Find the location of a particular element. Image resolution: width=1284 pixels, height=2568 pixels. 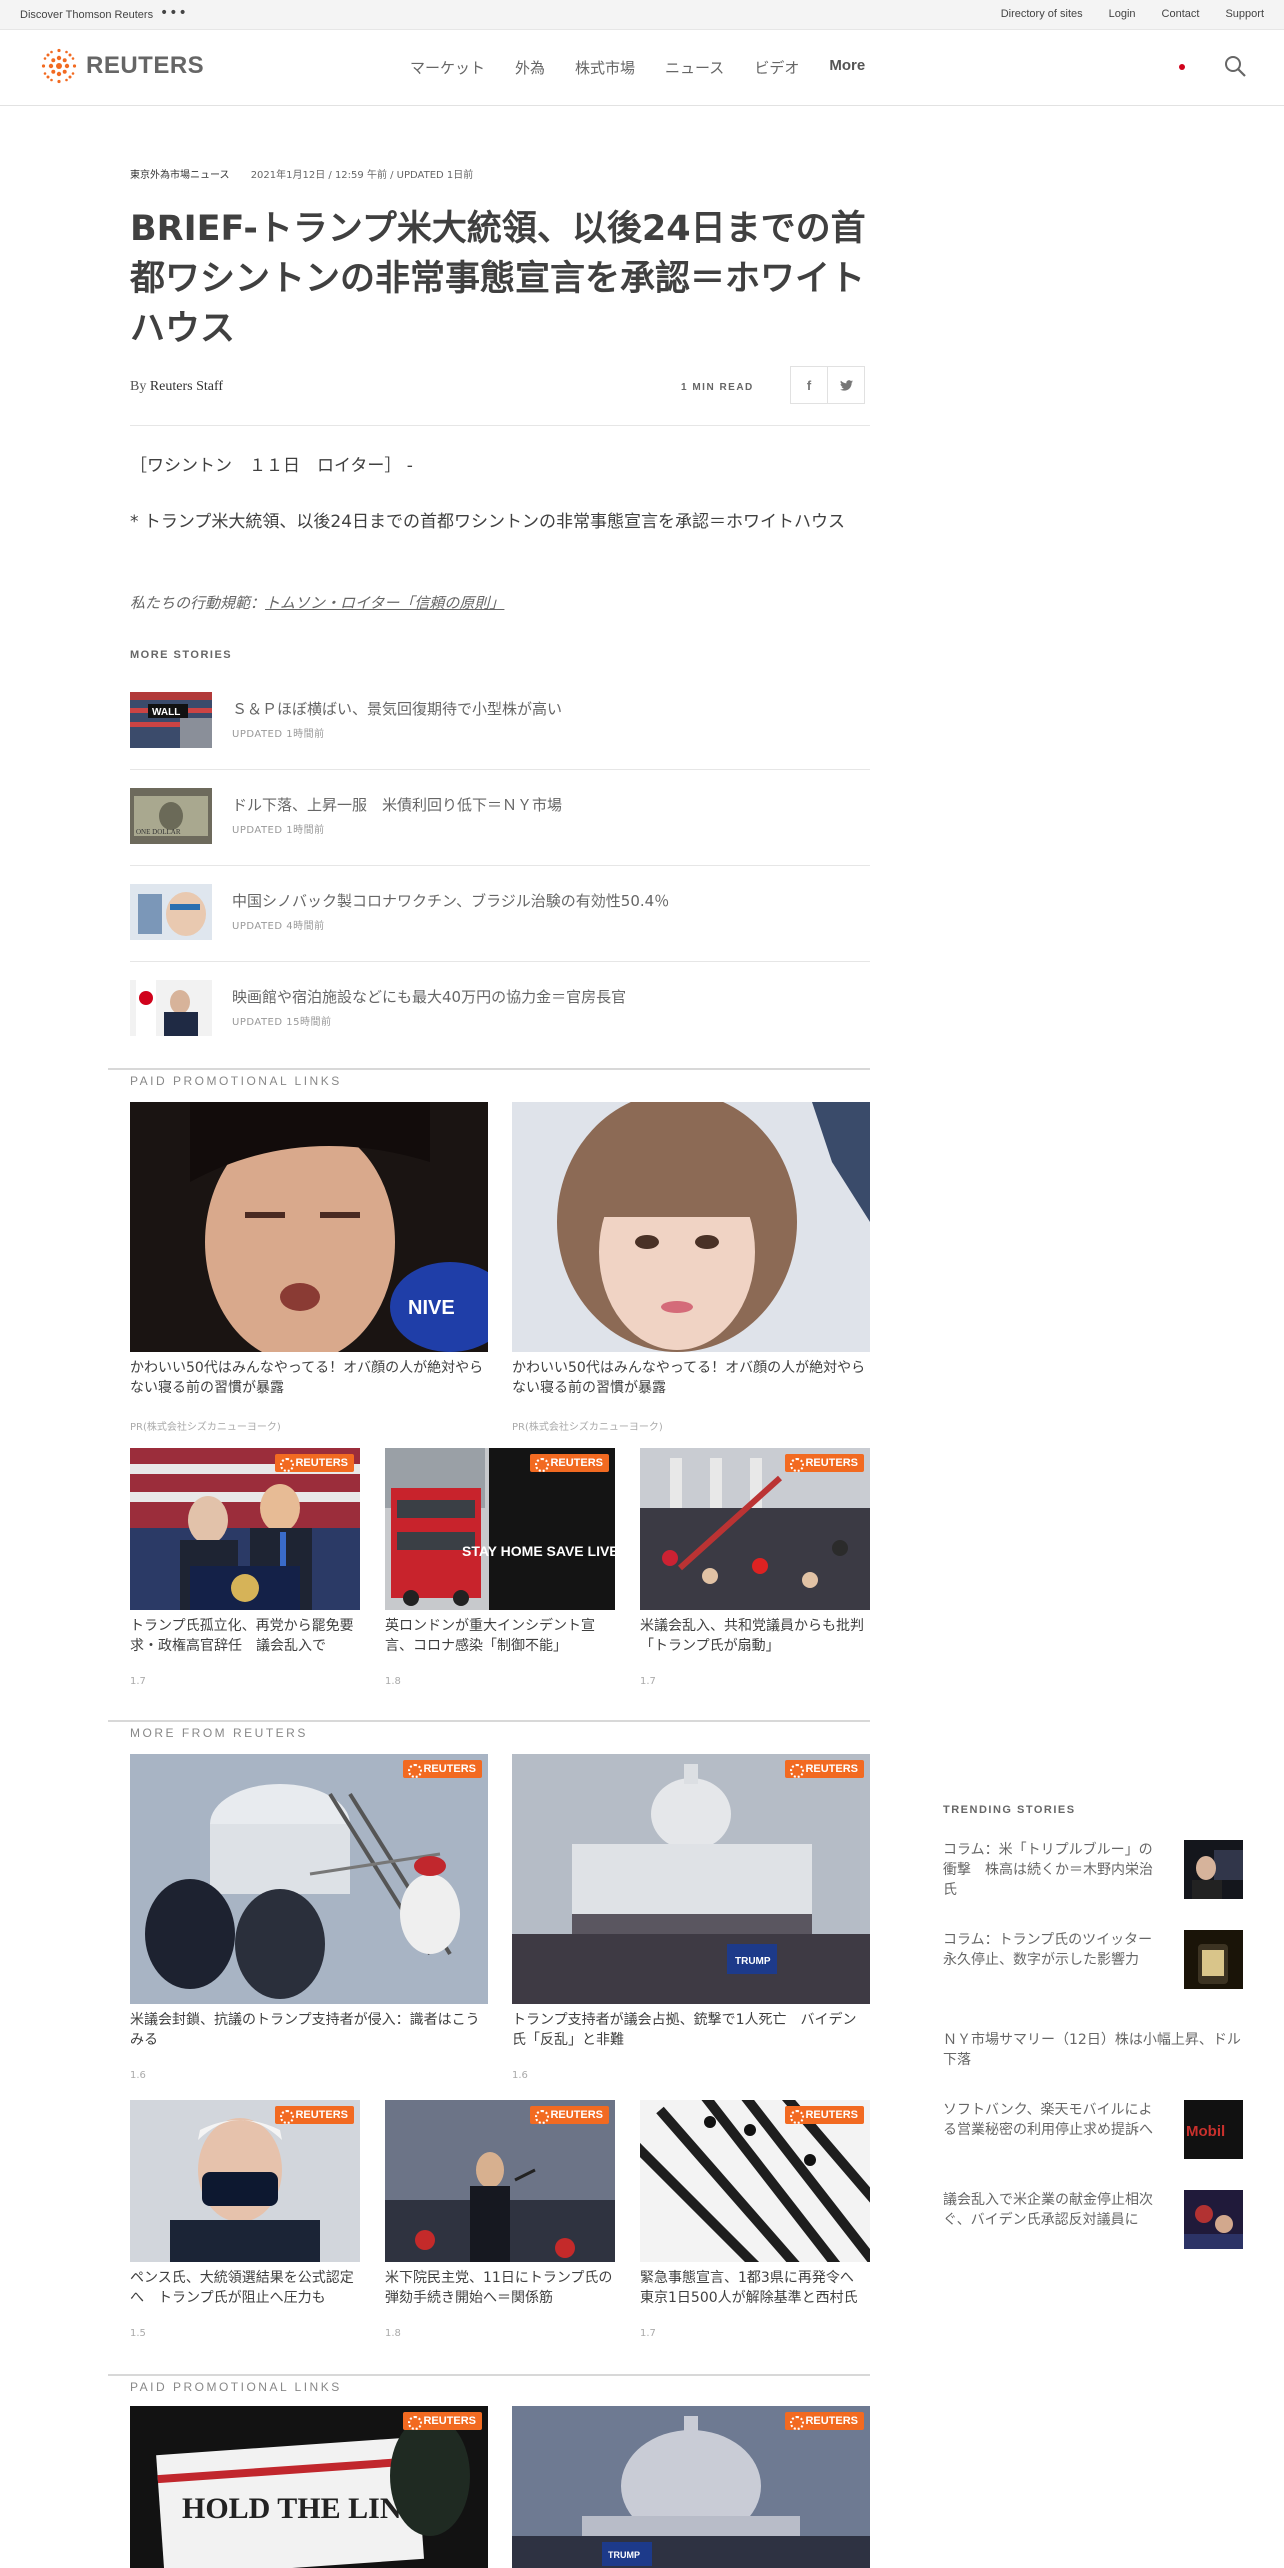

story-thumbnail is located at coordinates (171, 1008).